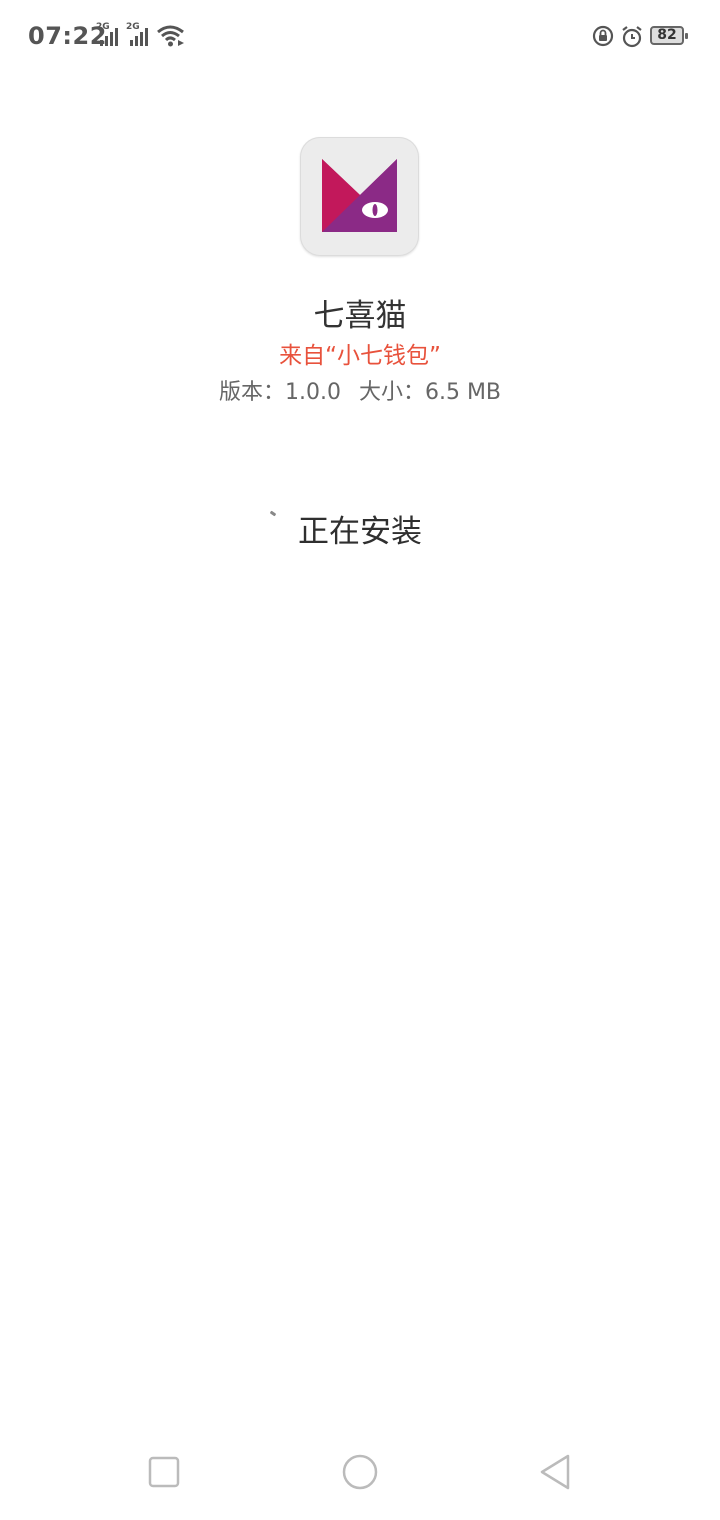 The width and height of the screenshot is (720, 1520). I want to click on status-bar: 07:22 2G 2G 82, so click(360, 36).